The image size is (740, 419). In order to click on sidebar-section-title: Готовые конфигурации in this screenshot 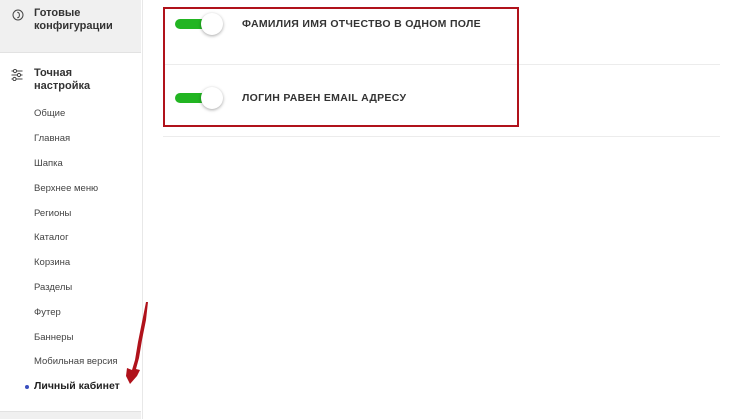, I will do `click(86, 20)`.